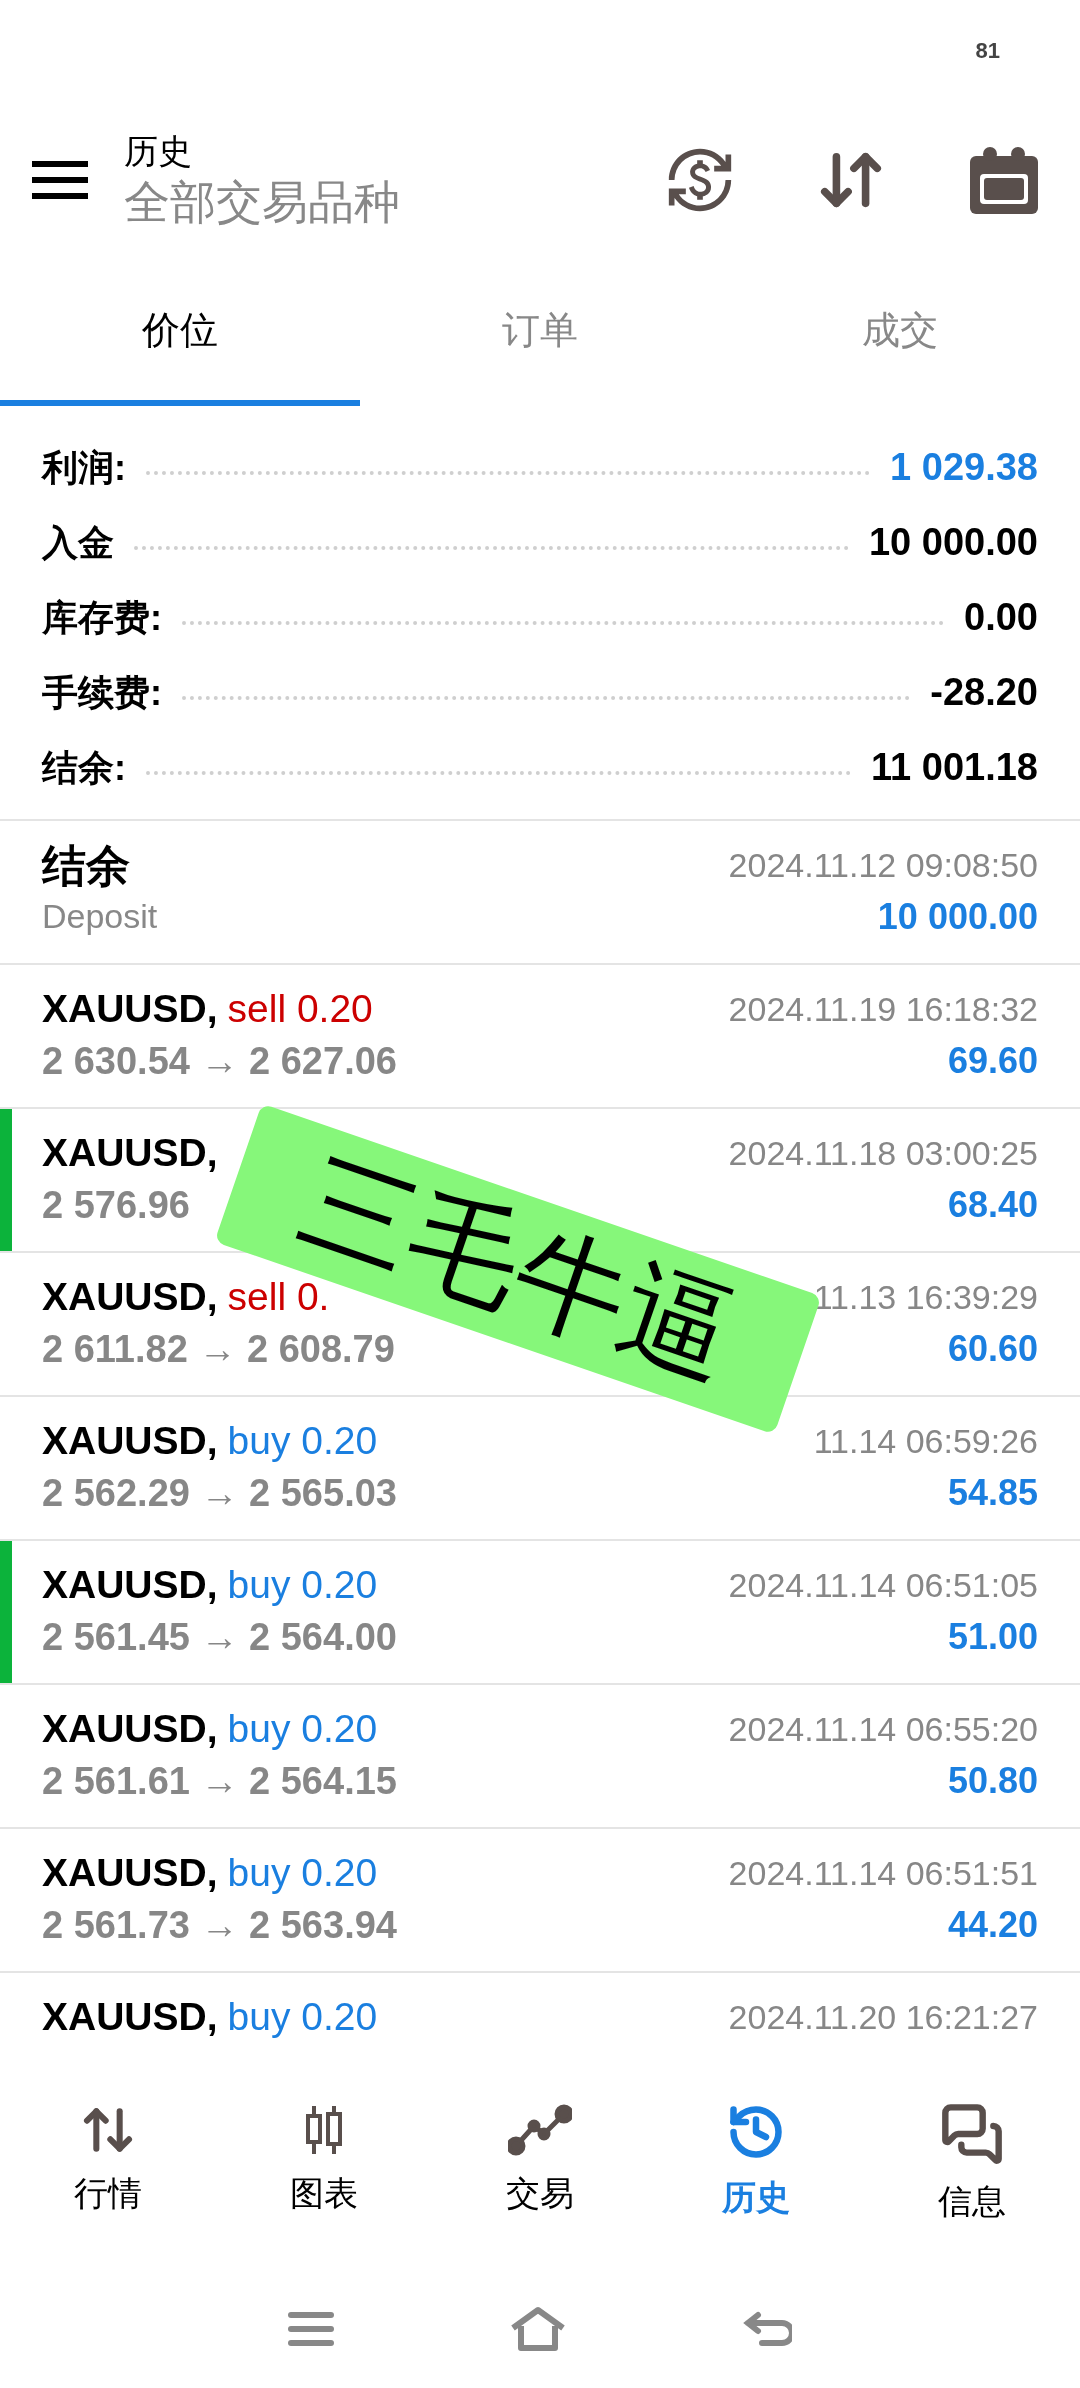 The width and height of the screenshot is (1080, 2388). What do you see at coordinates (540, 1613) in the screenshot?
I see `history-row: XAUUSD, buy 0.20 2 561.45 → 2 564.00 2024.11.14 06:51:05 51.00` at bounding box center [540, 1613].